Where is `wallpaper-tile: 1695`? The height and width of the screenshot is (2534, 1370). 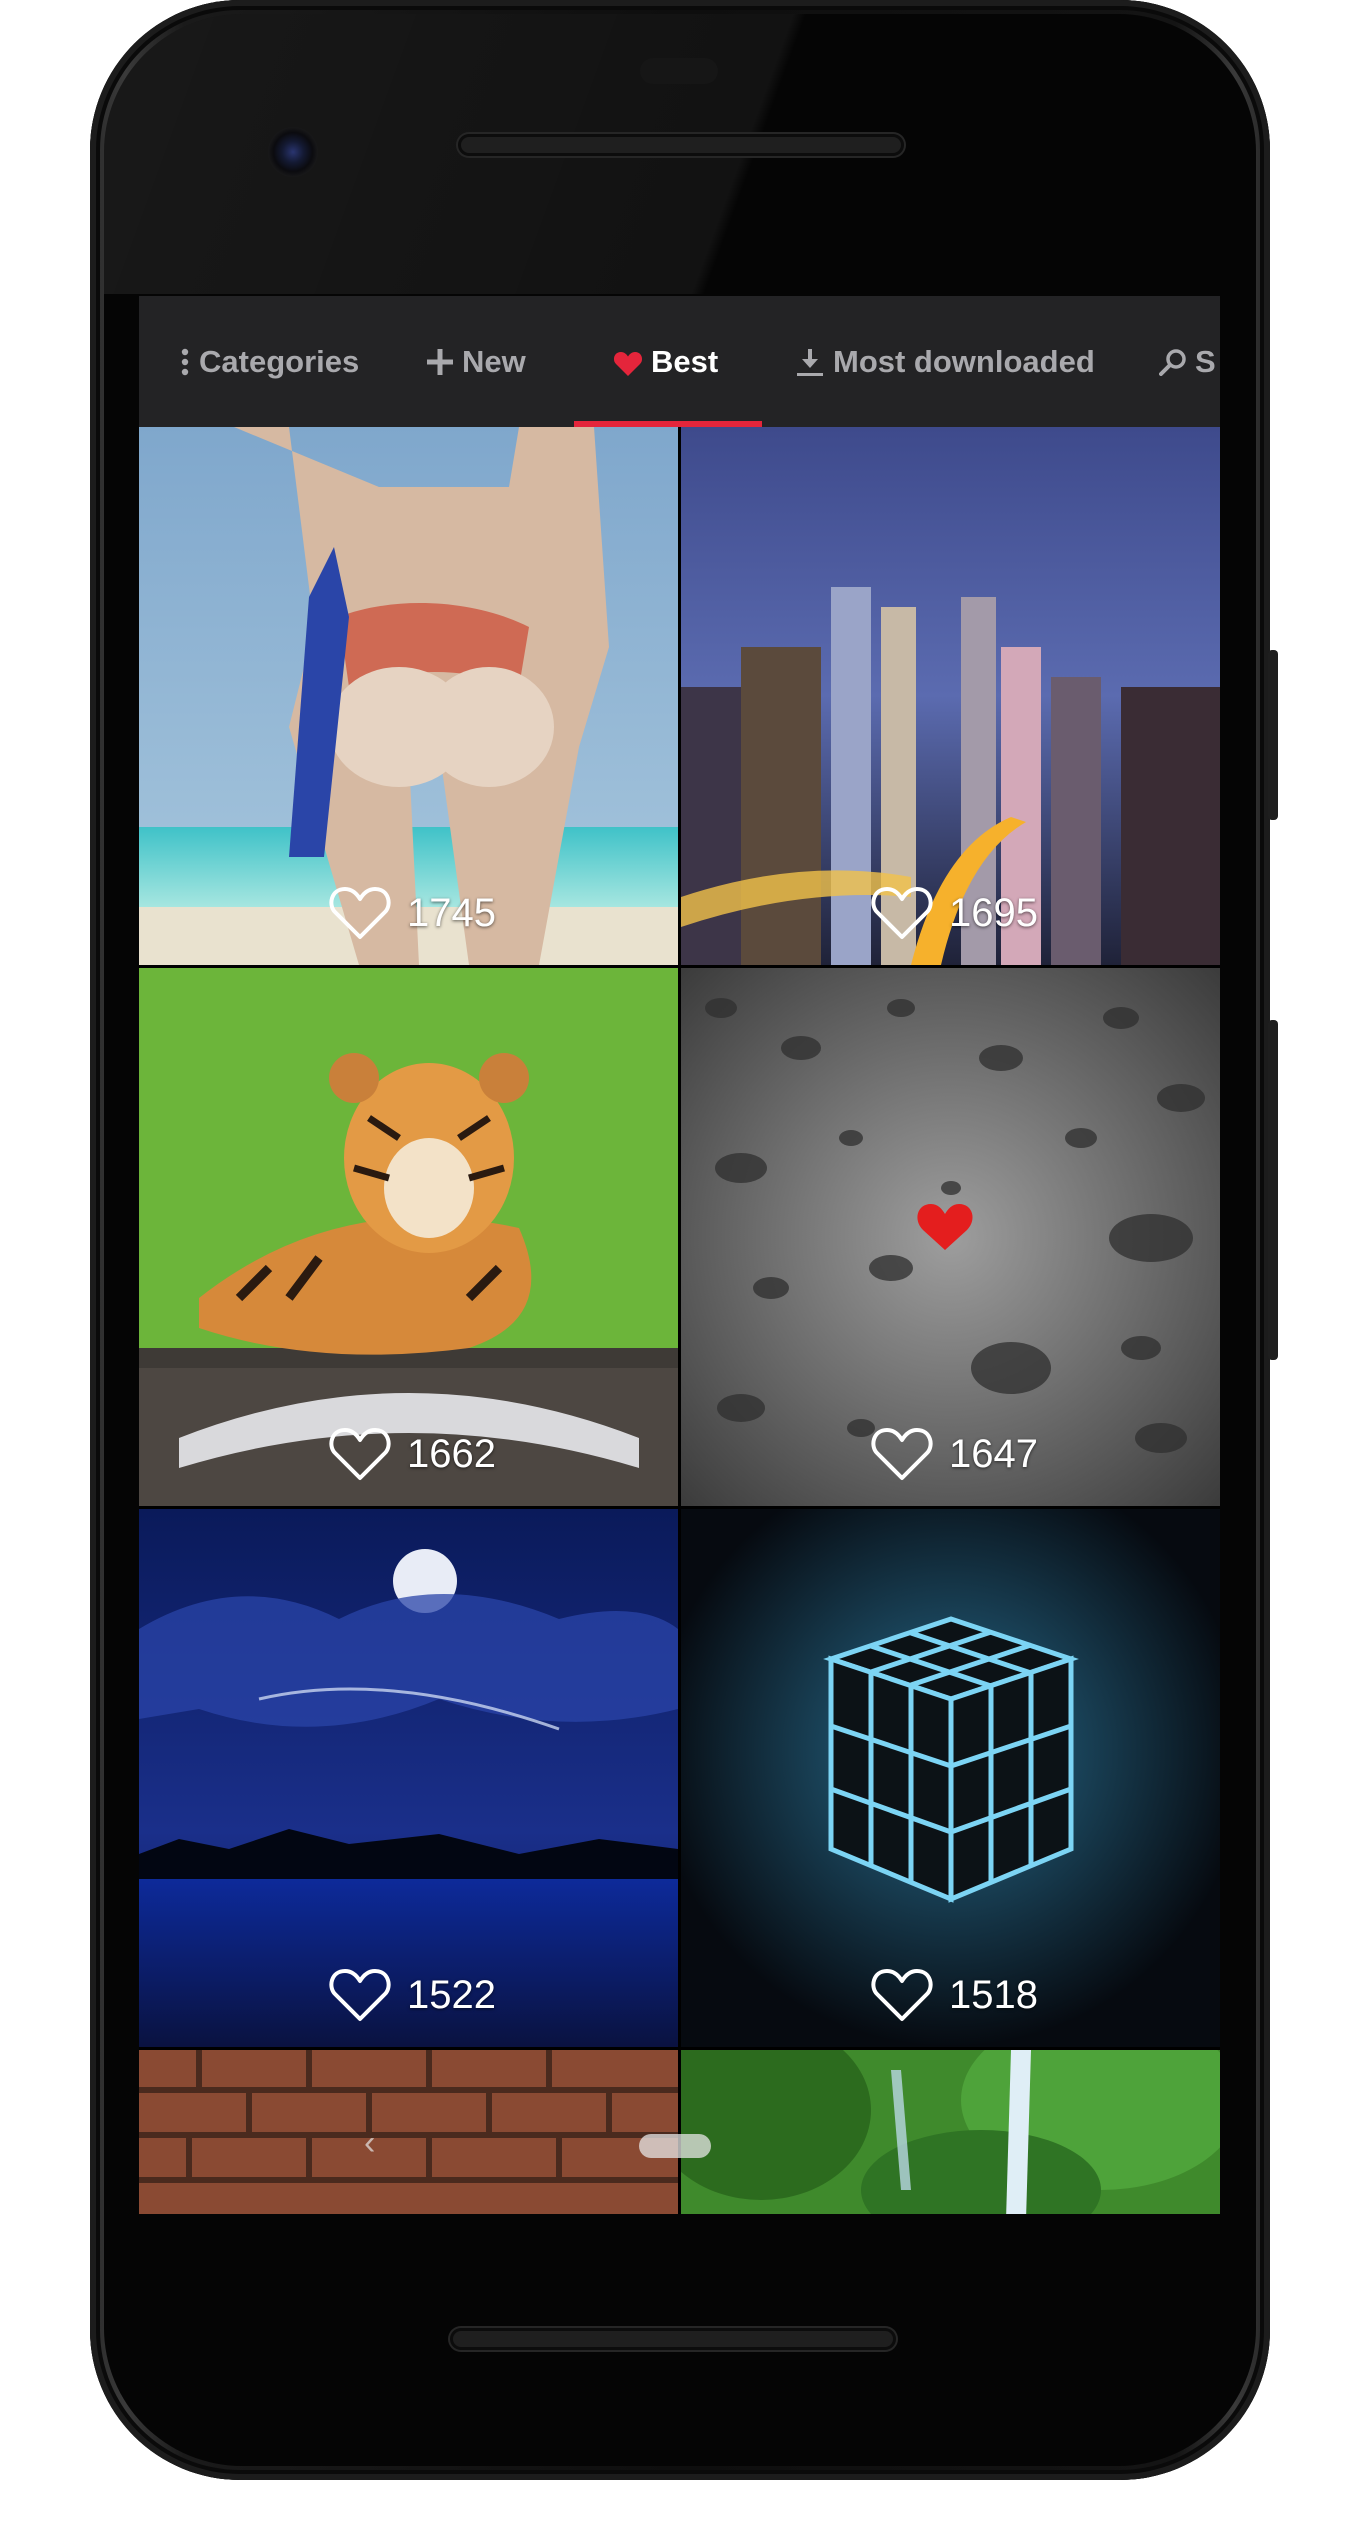 wallpaper-tile: 1695 is located at coordinates (950, 696).